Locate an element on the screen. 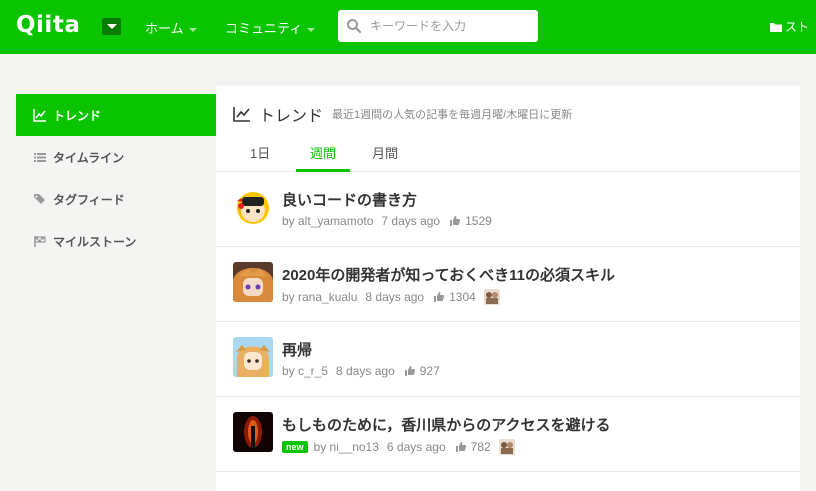 The image size is (816, 491). sidebar-item-timeline: タイムライン is located at coordinates (116, 157).